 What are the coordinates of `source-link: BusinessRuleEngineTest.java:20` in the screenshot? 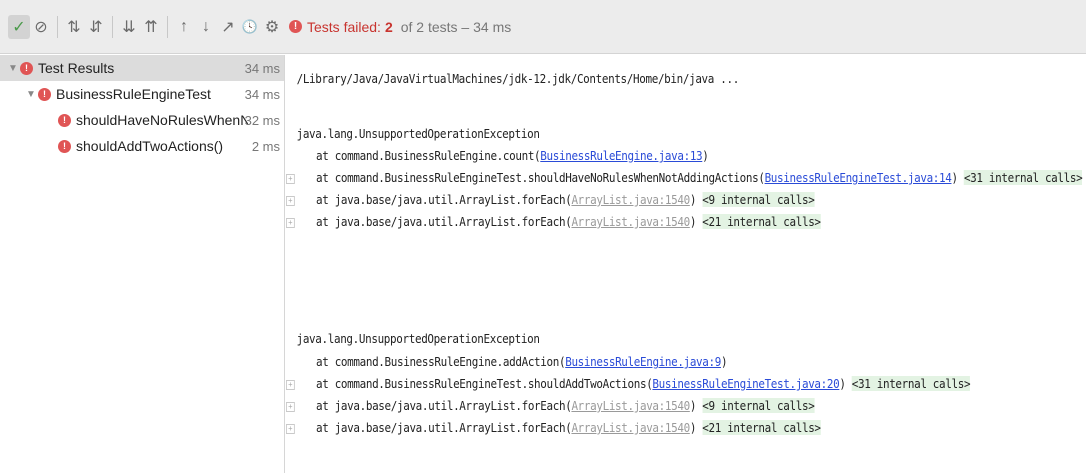 It's located at (745, 383).